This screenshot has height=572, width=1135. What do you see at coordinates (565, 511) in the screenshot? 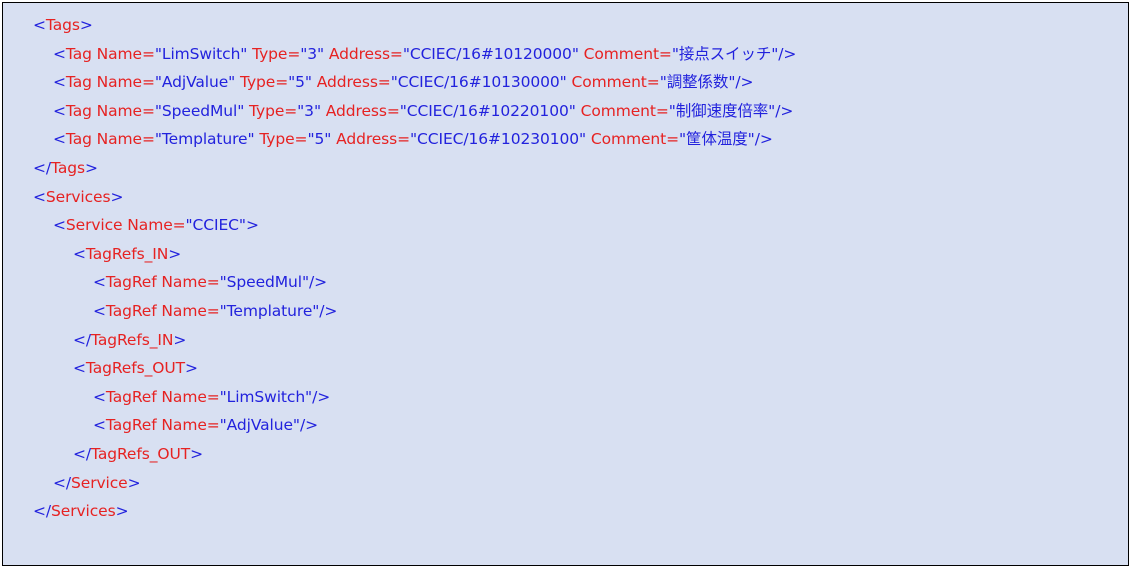
I see `code-line: </Services>` at bounding box center [565, 511].